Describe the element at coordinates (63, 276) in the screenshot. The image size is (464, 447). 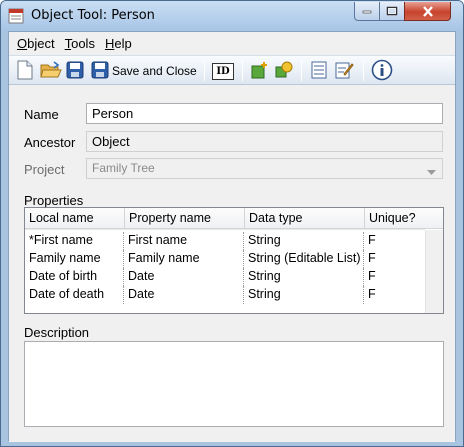
I see `cell-local-name: Date of birth` at that location.